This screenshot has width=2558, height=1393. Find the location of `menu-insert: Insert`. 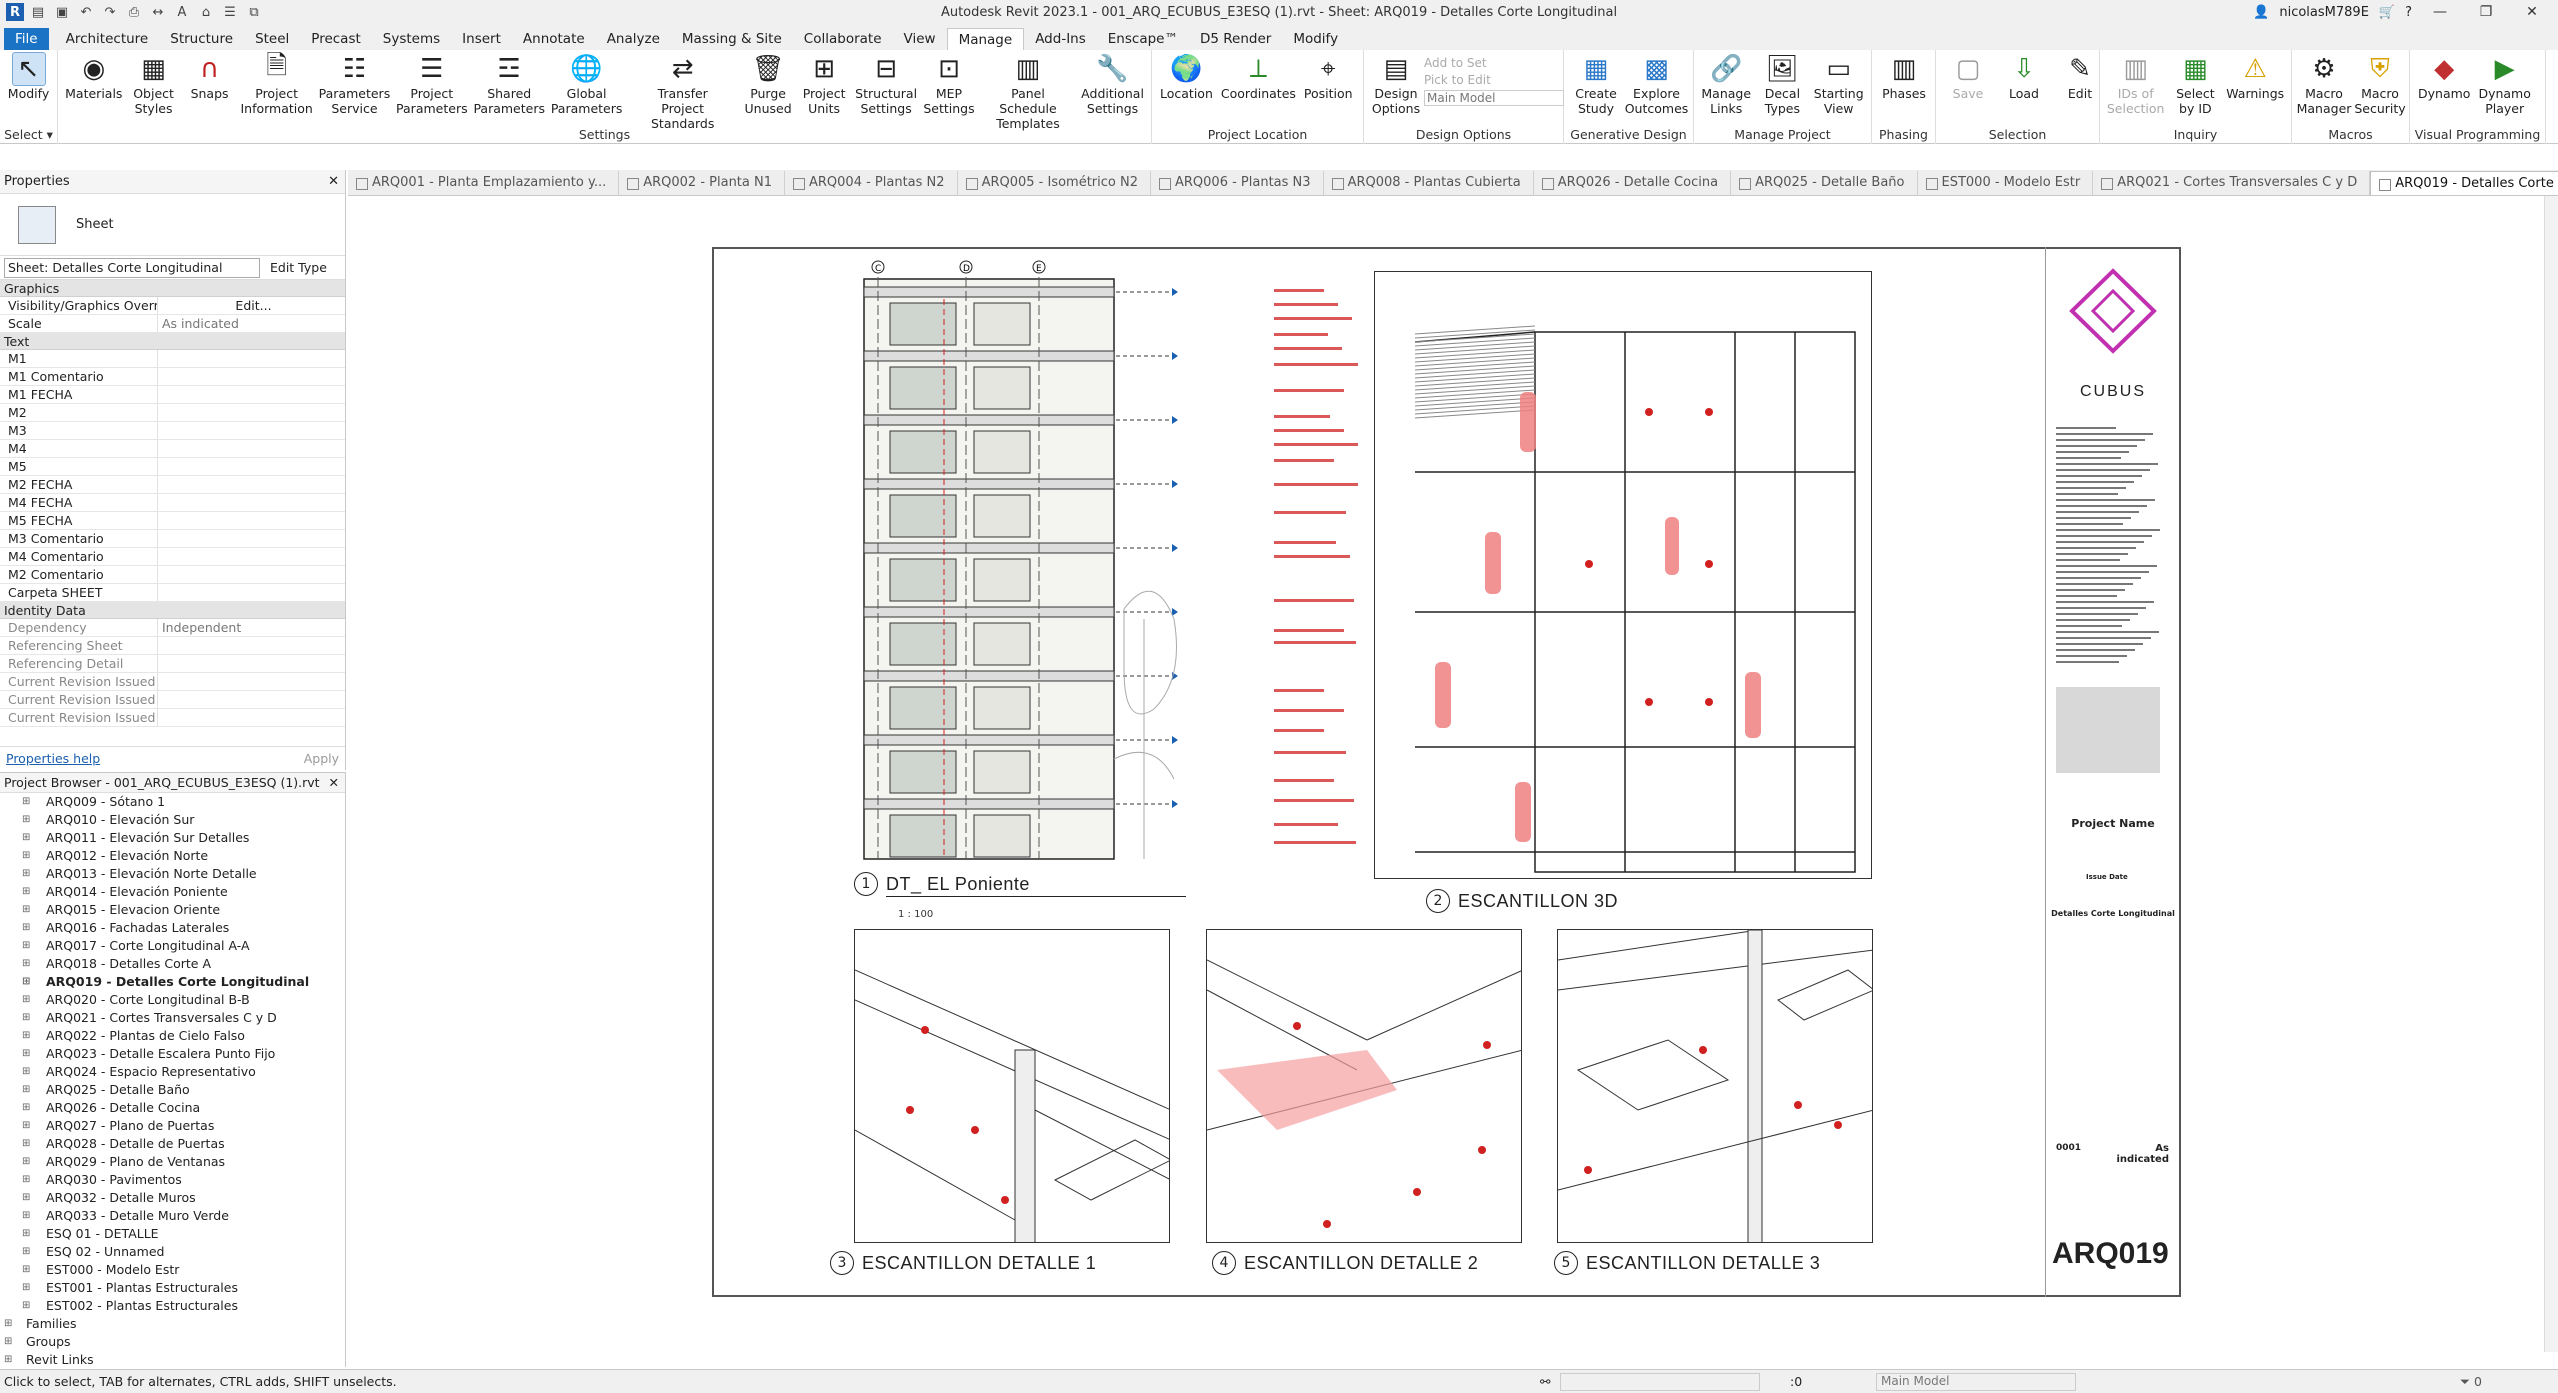

menu-insert: Insert is located at coordinates (481, 39).